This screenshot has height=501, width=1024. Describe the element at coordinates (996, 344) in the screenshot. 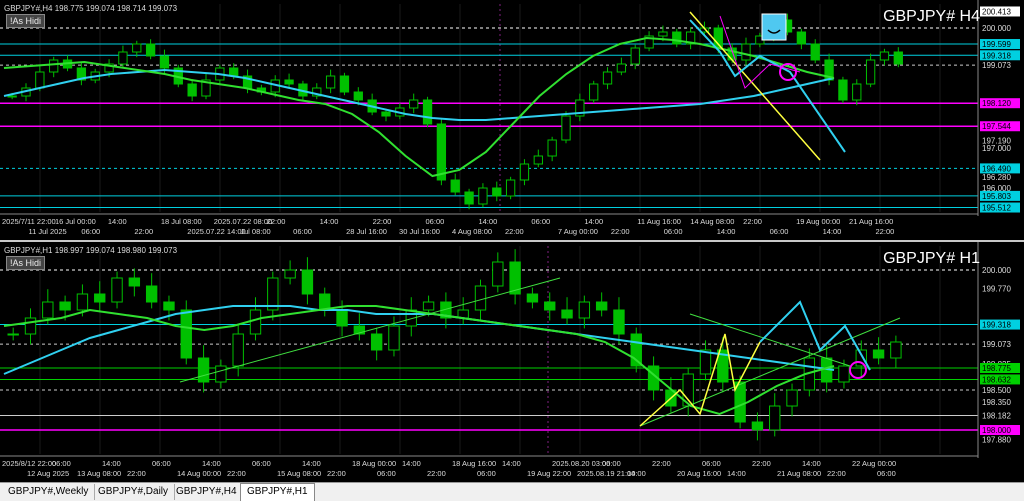

I see `price-axis-label: 199.073` at that location.